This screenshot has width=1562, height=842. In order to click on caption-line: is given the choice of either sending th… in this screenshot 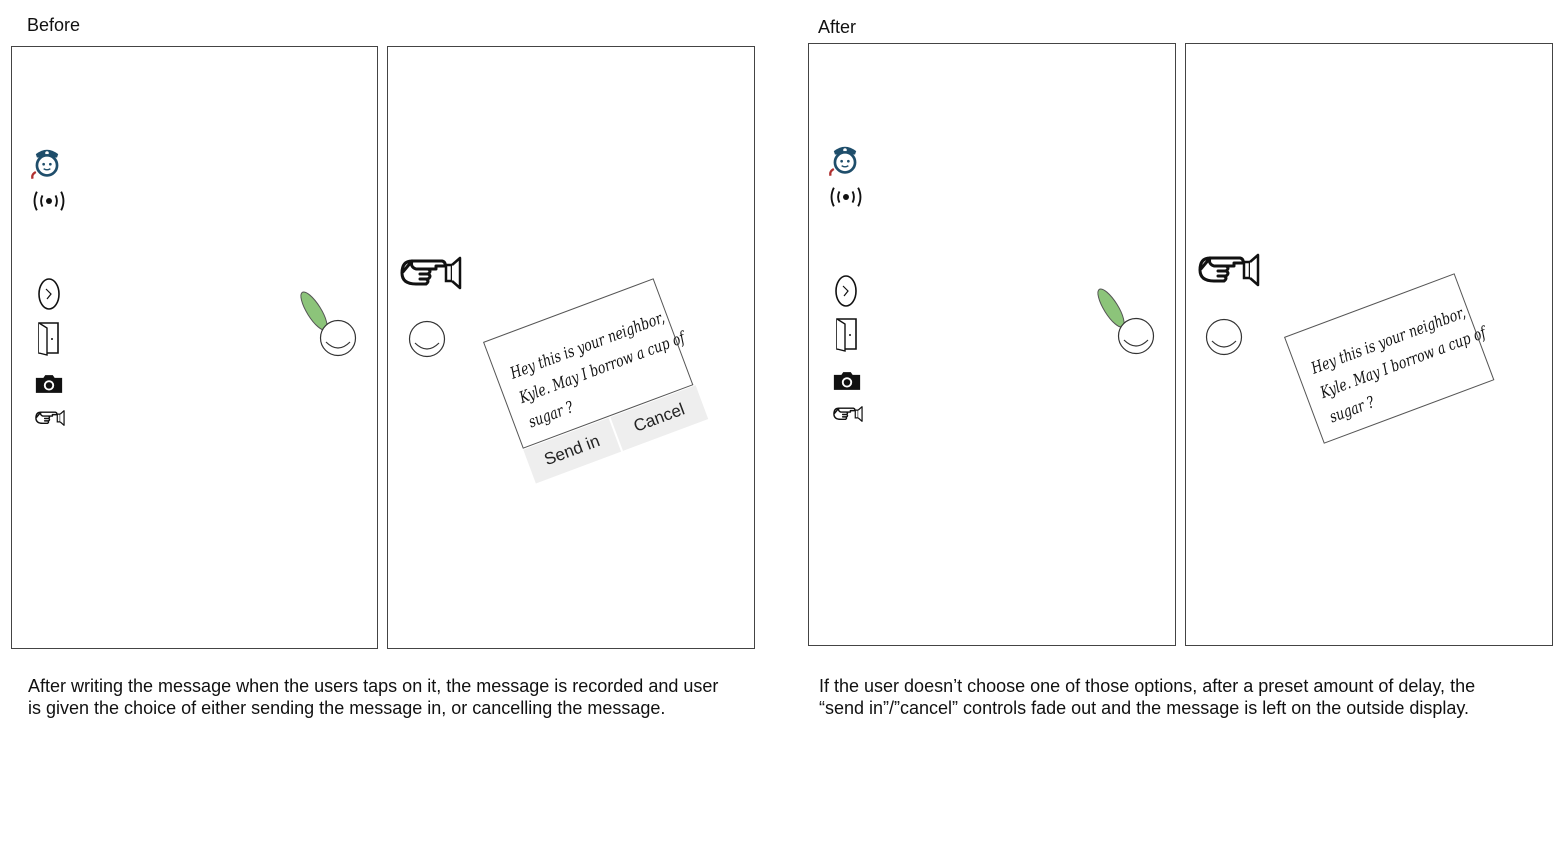, I will do `click(347, 708)`.